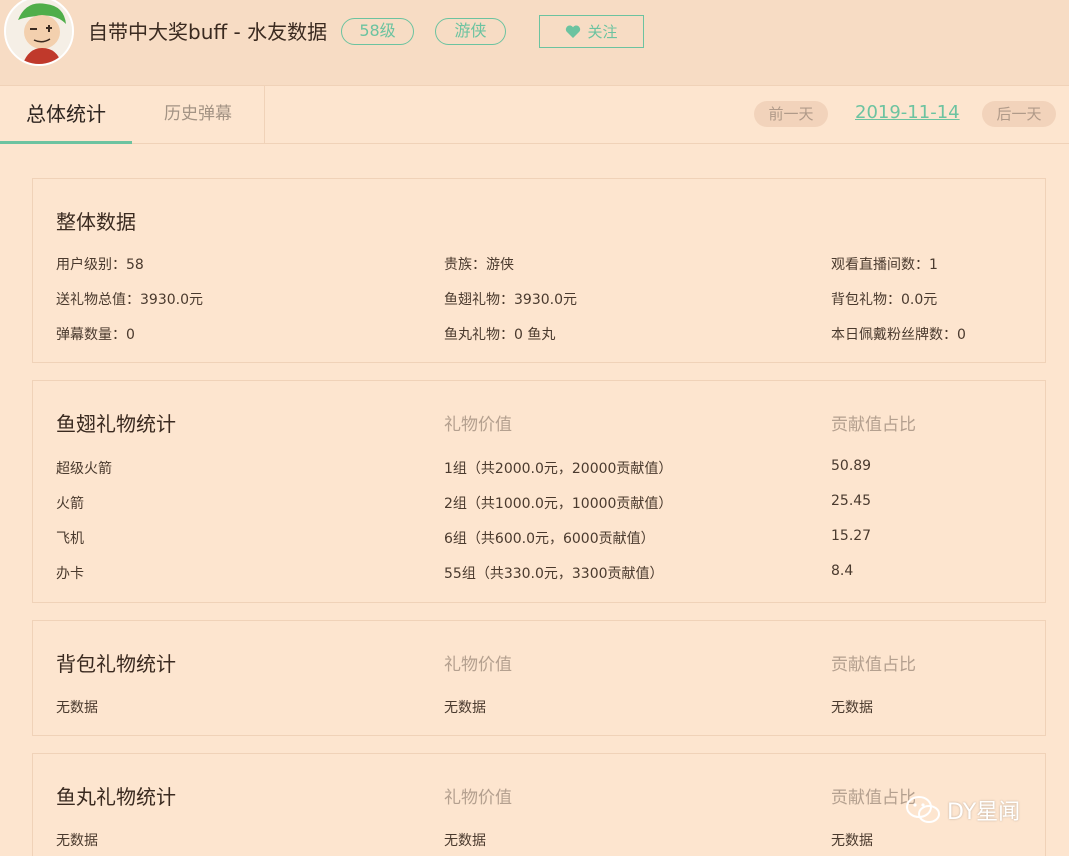 The height and width of the screenshot is (856, 1069). What do you see at coordinates (95, 335) in the screenshot?
I see `stat-danmaku-count: 弹幕数量：0` at bounding box center [95, 335].